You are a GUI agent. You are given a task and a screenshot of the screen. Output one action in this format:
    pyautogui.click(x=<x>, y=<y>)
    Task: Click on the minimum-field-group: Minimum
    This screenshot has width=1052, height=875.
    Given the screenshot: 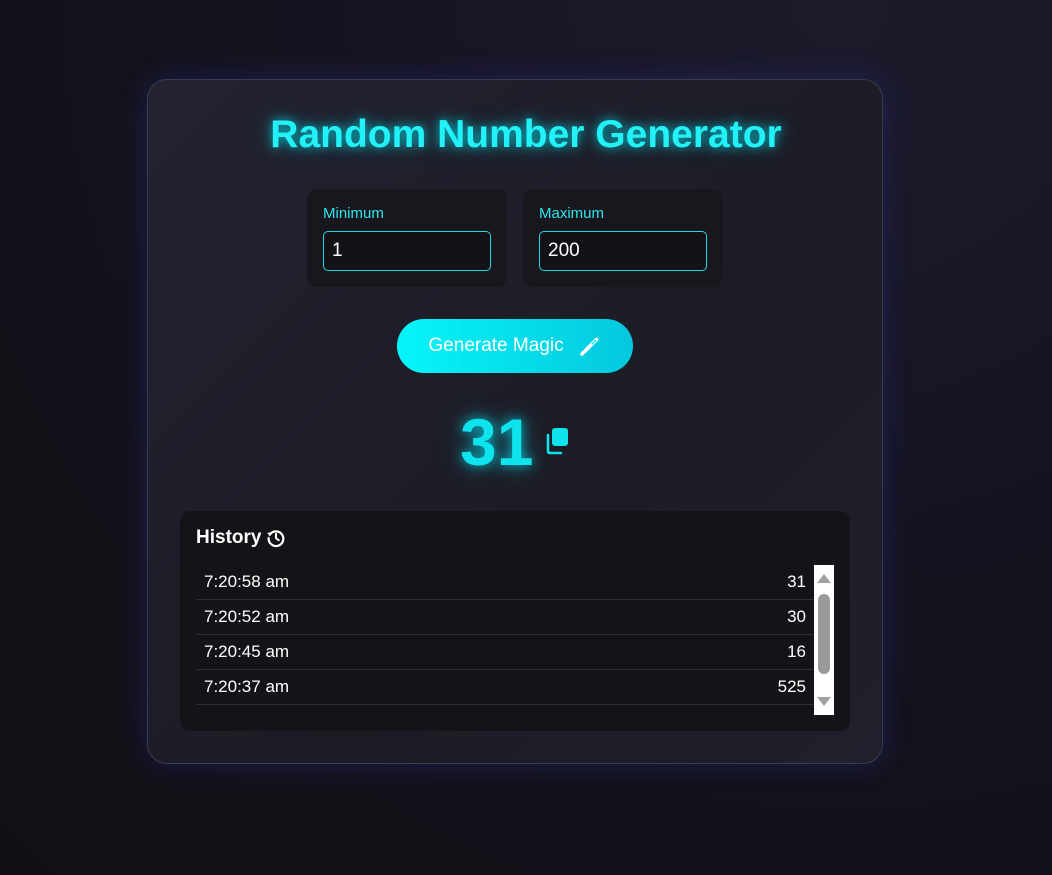 What is the action you would take?
    pyautogui.click(x=407, y=238)
    